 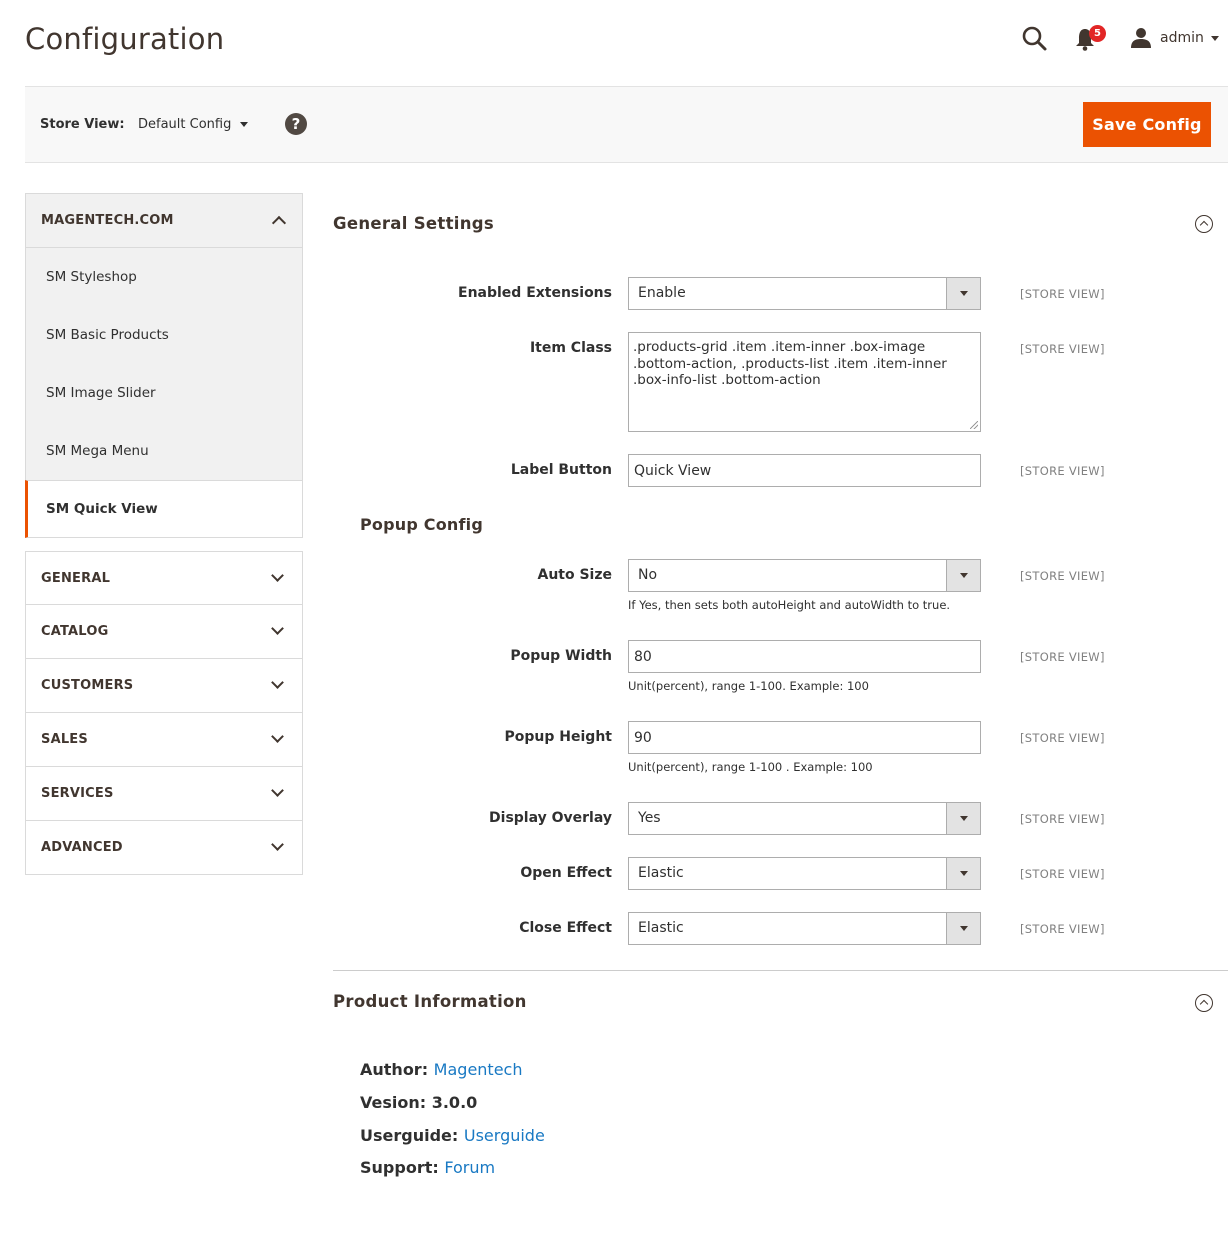 I want to click on field-label: Display Overlay, so click(x=550, y=818).